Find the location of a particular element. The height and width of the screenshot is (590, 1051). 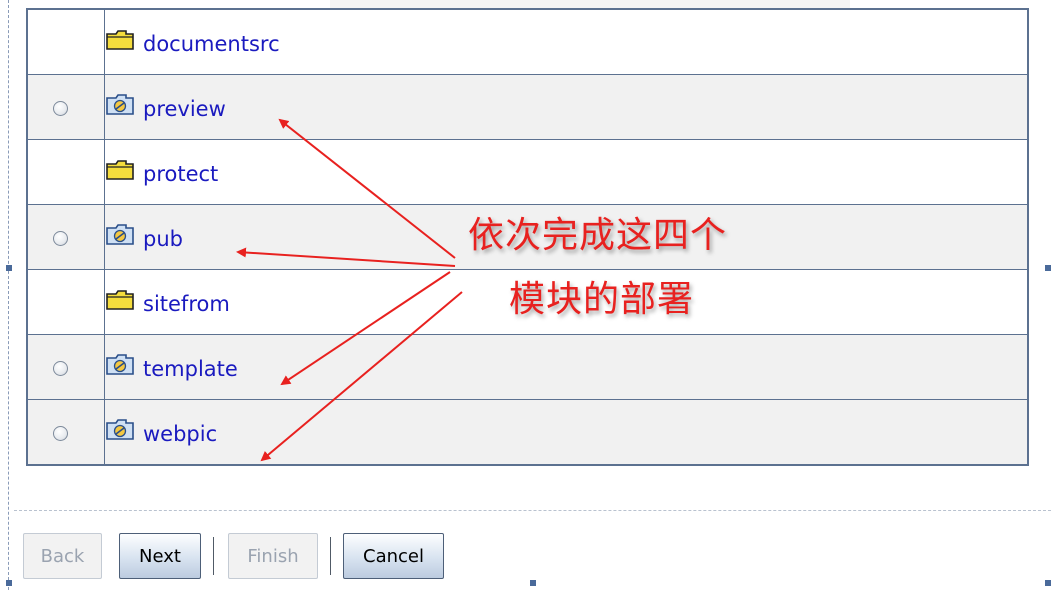

module-link: pub is located at coordinates (163, 239).